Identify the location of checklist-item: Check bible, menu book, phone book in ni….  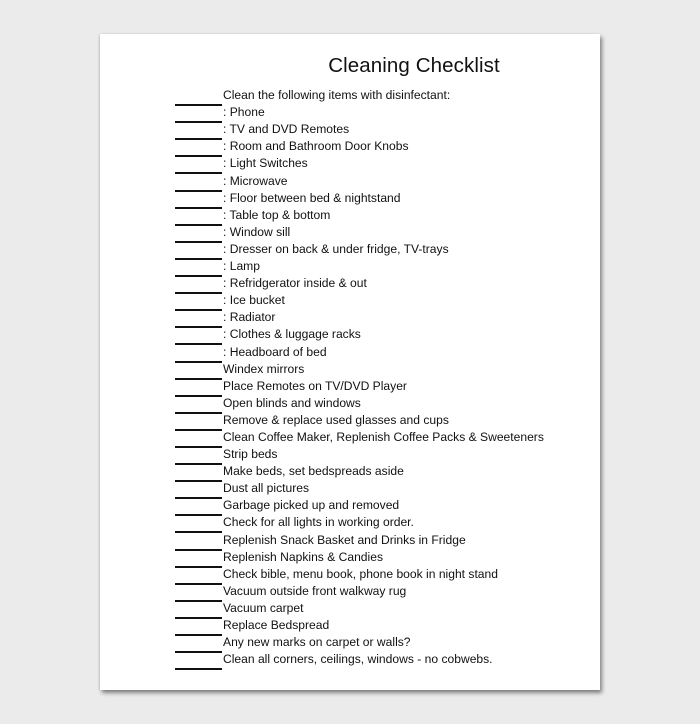
(359, 575).